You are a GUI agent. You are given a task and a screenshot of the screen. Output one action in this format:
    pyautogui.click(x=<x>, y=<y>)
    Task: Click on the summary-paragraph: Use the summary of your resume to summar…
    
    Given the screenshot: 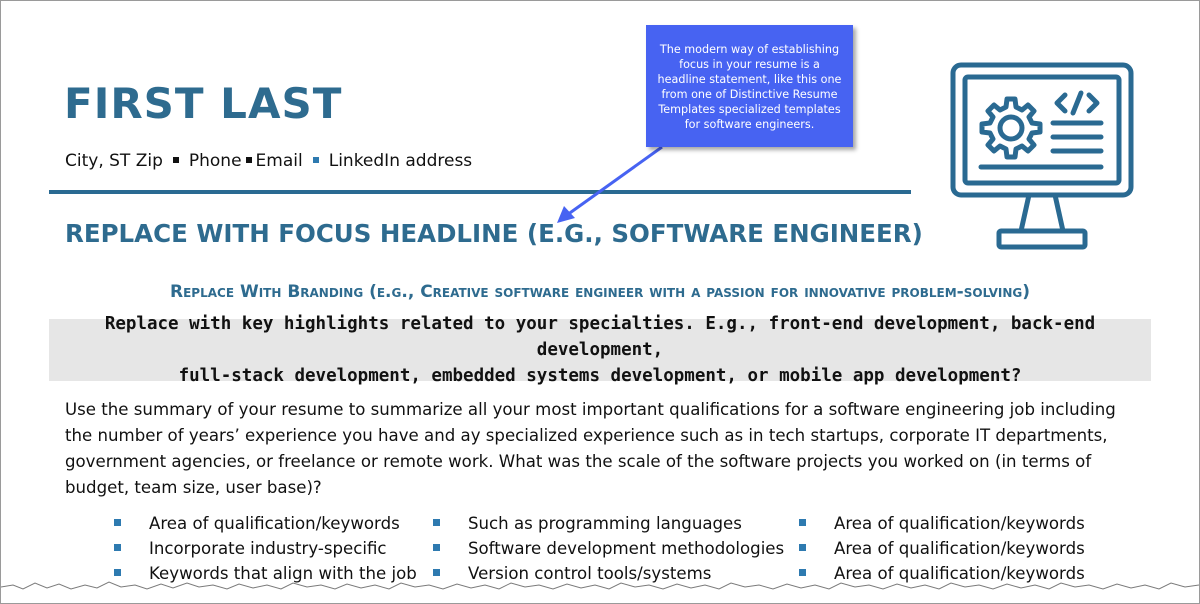 What is the action you would take?
    pyautogui.click(x=590, y=448)
    